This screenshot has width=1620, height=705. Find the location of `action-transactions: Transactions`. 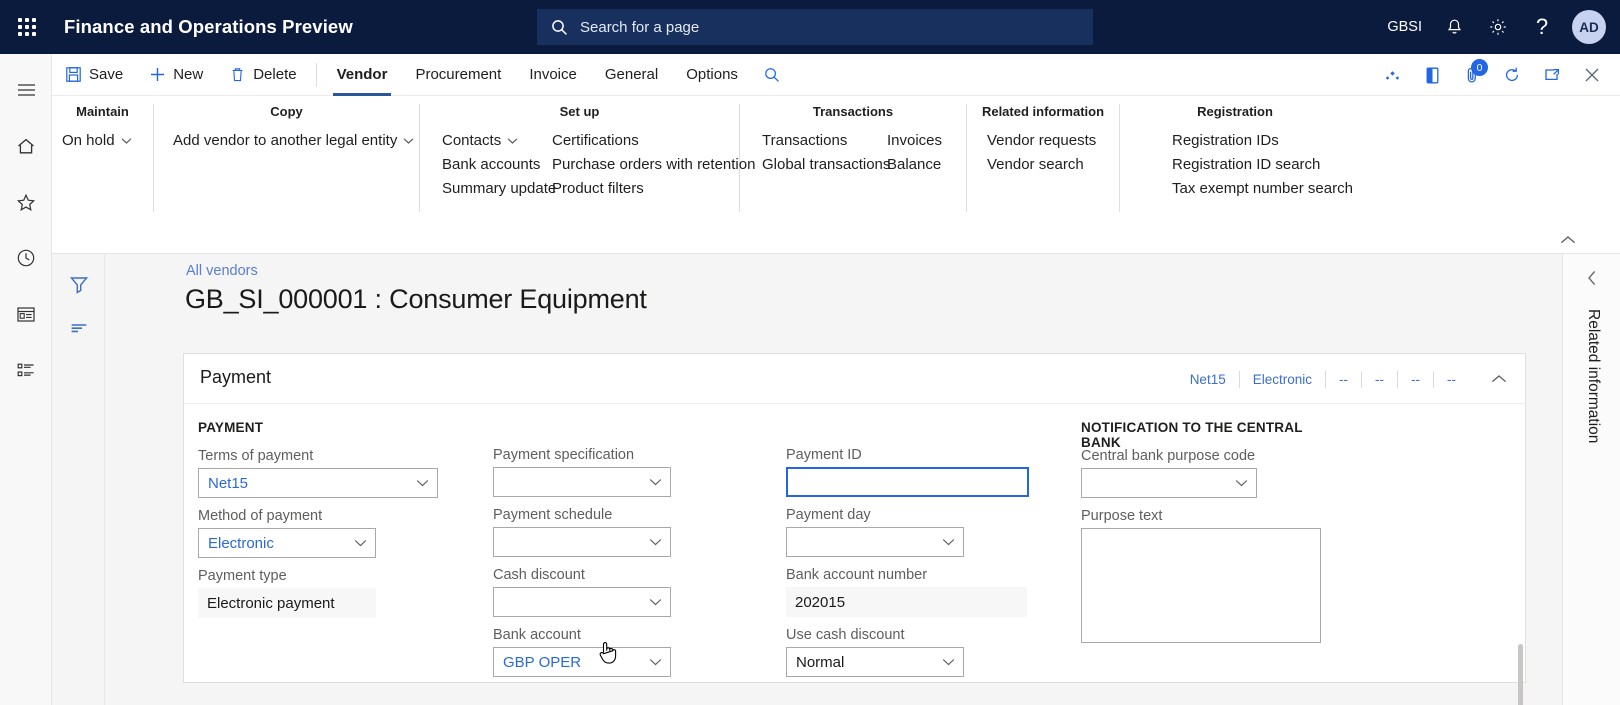

action-transactions: Transactions is located at coordinates (814, 141).